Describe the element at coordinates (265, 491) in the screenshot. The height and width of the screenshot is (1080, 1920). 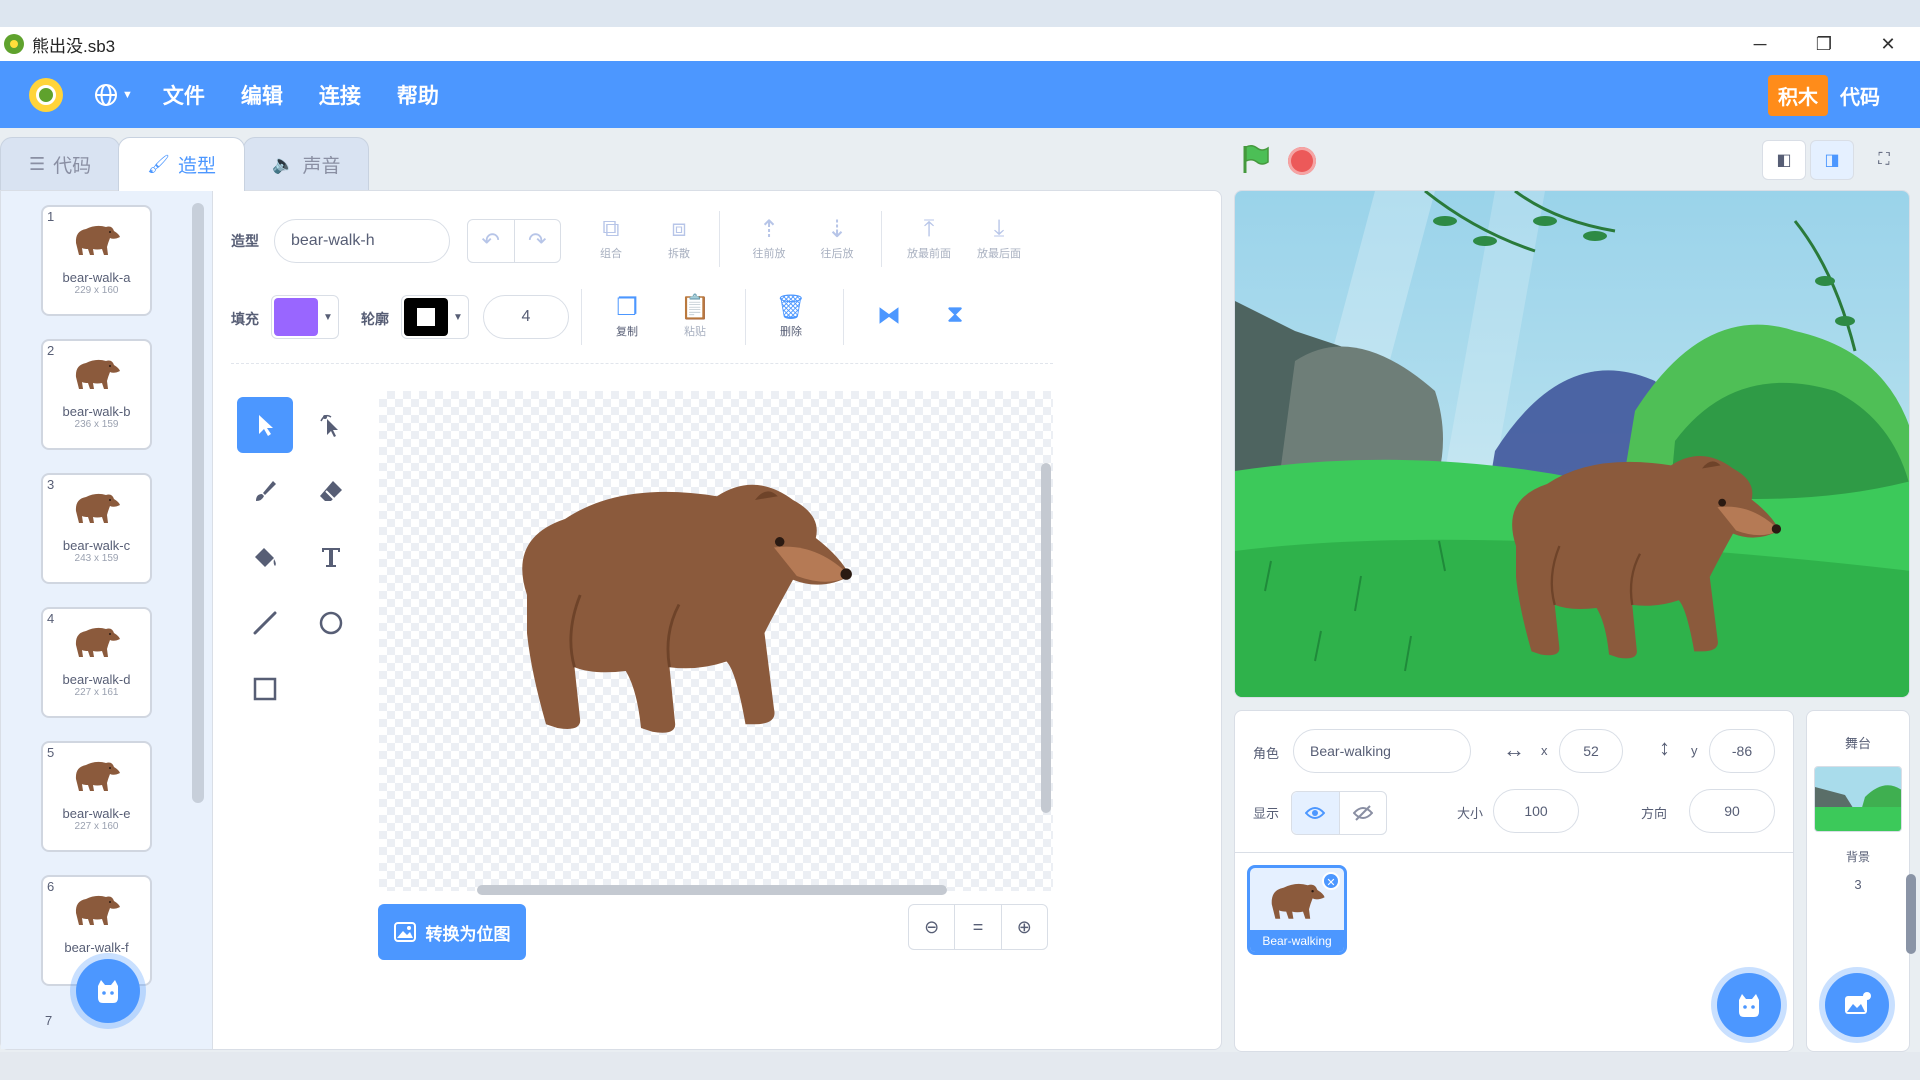
I see `brush-tool` at that location.